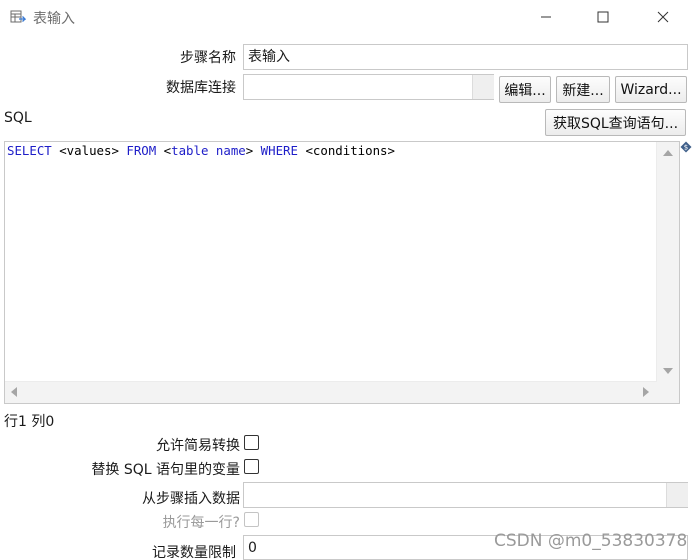  Describe the element at coordinates (668, 371) in the screenshot. I see `scroll-down-icon` at that location.